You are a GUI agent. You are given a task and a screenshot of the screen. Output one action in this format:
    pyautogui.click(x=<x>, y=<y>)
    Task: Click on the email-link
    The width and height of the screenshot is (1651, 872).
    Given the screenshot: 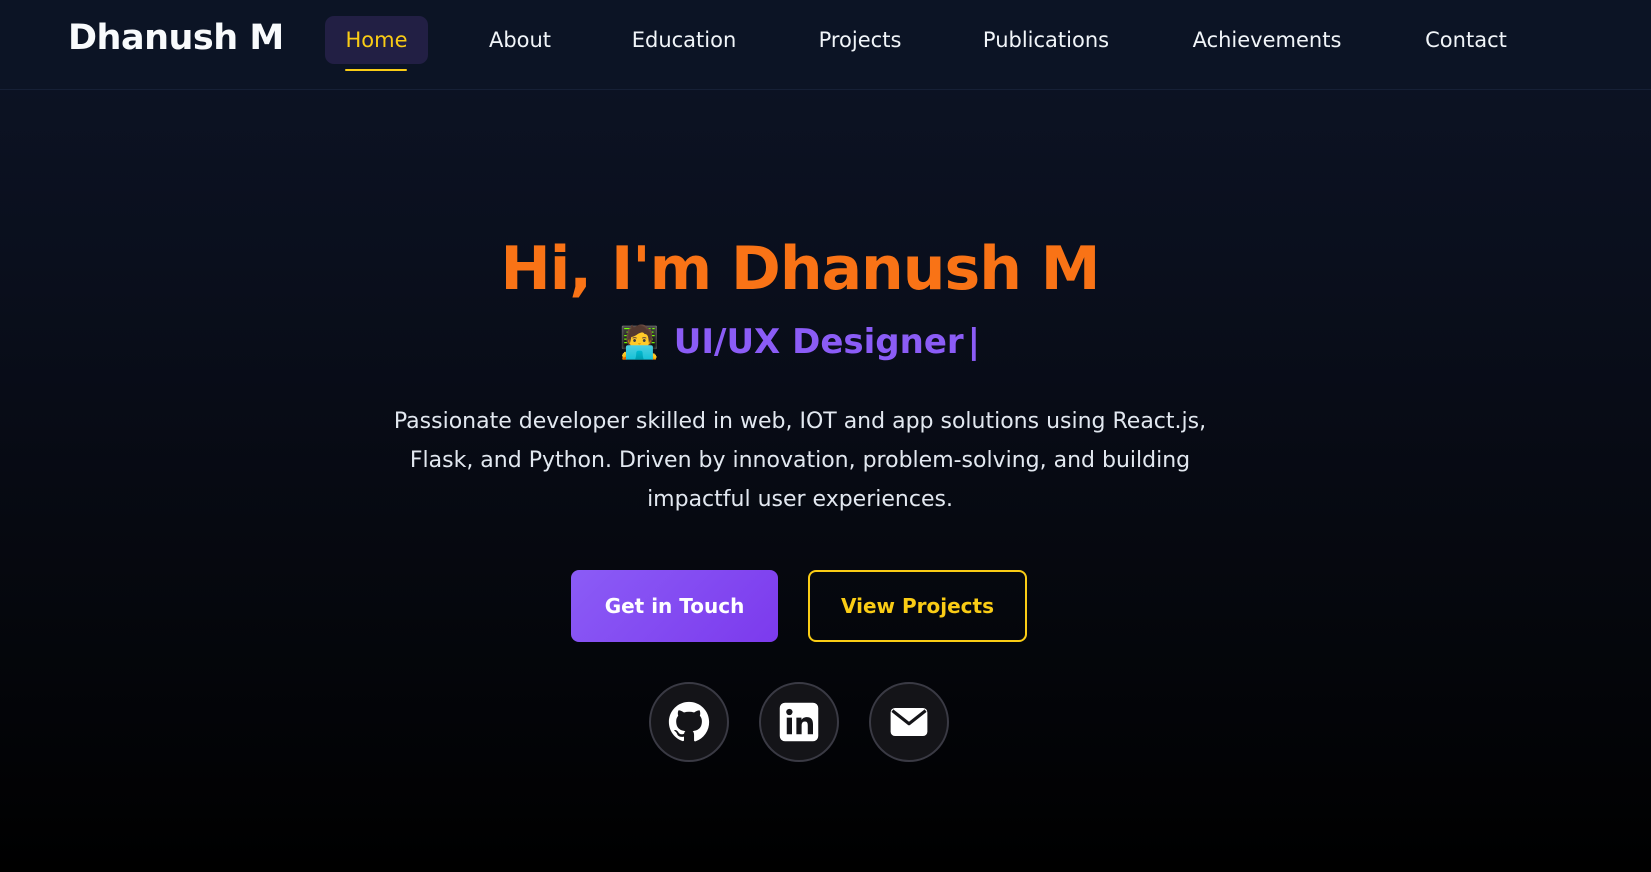 What is the action you would take?
    pyautogui.click(x=909, y=722)
    